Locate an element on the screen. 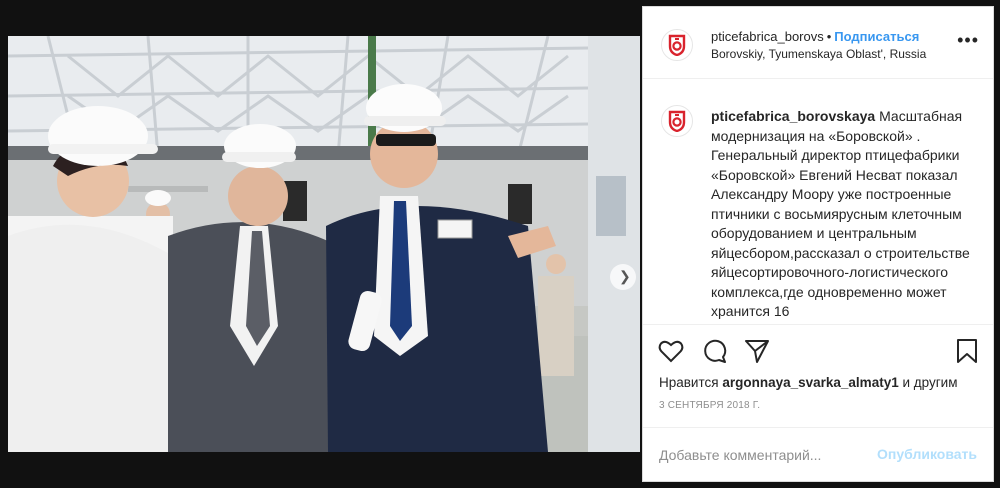 The width and height of the screenshot is (1000, 488). comment-bar: Опубликовать is located at coordinates (818, 454).